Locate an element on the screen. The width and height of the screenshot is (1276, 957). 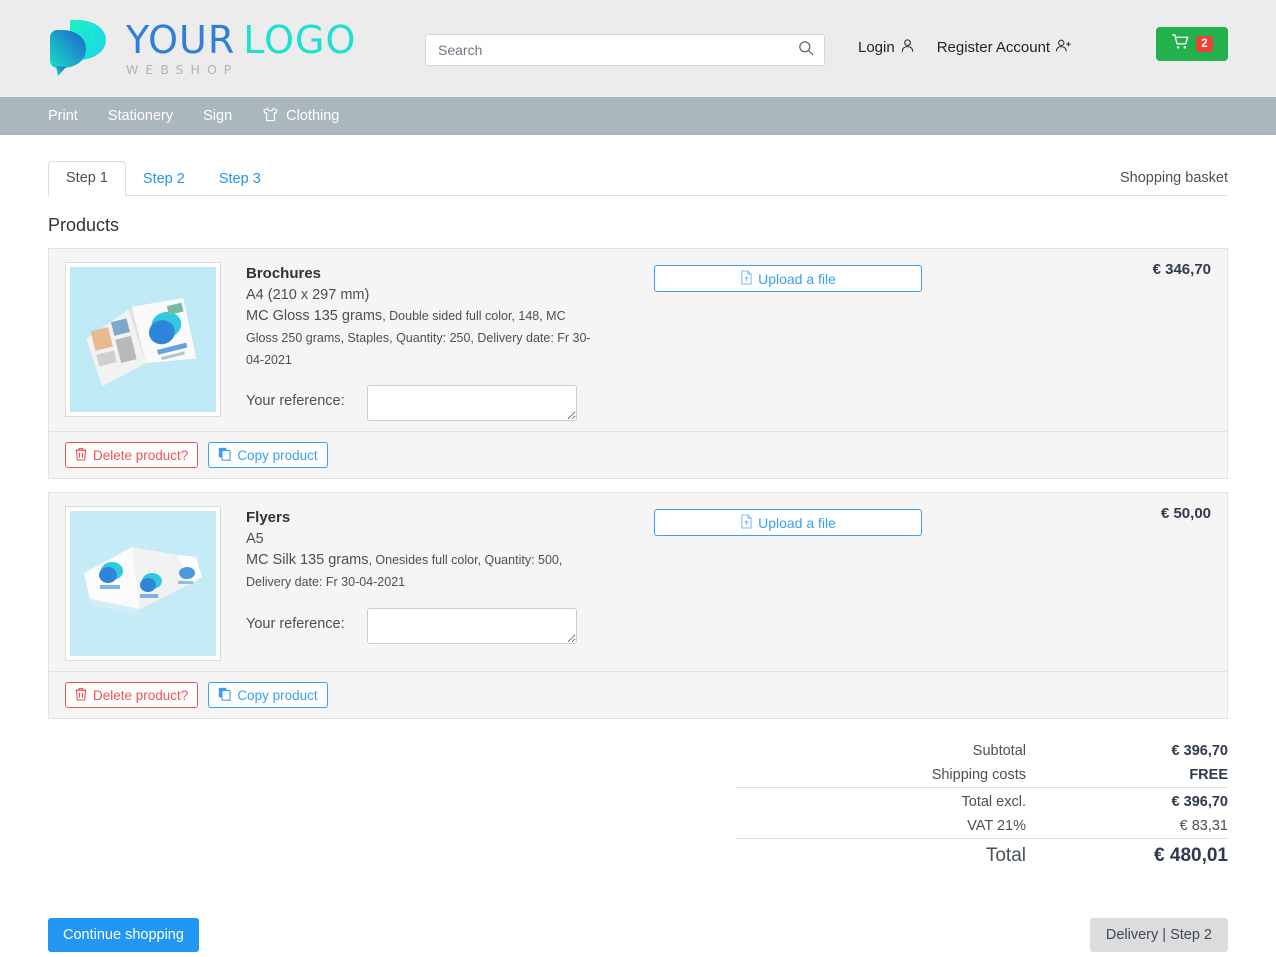
delivery-step-2-button: Delivery | Step 2 is located at coordinates (1158, 935).